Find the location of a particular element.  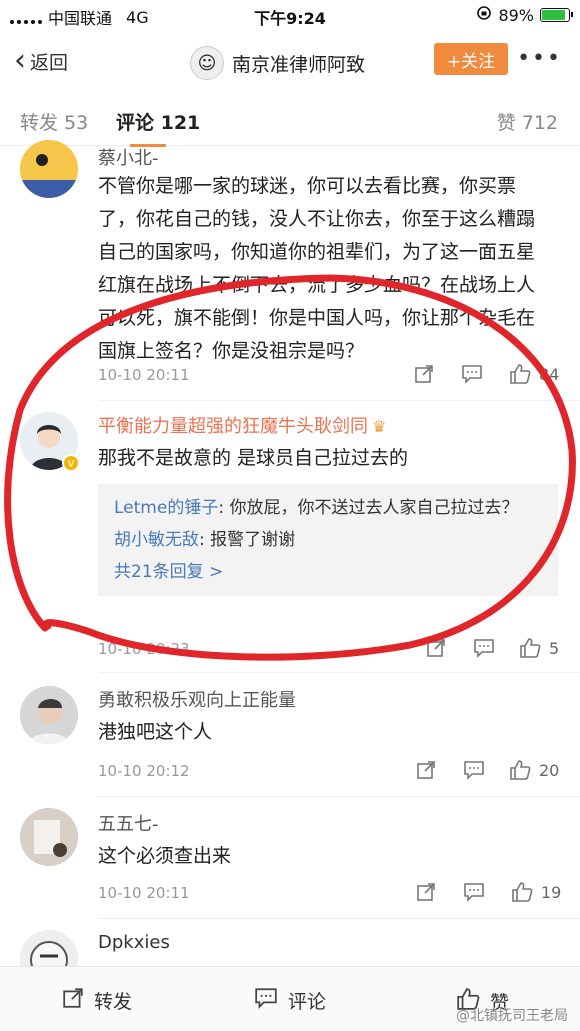

repost-button: 转发 is located at coordinates (97, 1000).